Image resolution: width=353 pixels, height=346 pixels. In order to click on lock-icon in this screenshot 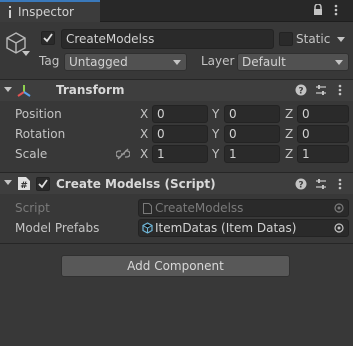, I will do `click(318, 10)`.